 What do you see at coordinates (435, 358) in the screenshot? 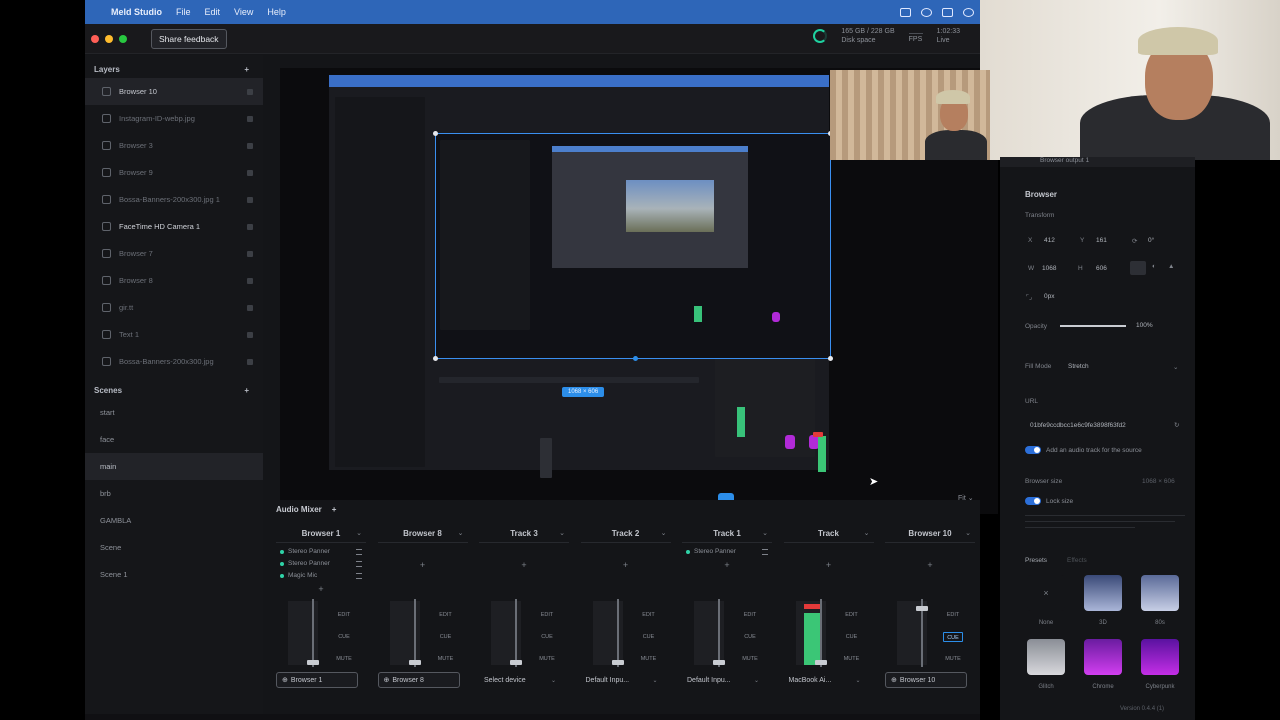
I see `resize-handle-bl` at bounding box center [435, 358].